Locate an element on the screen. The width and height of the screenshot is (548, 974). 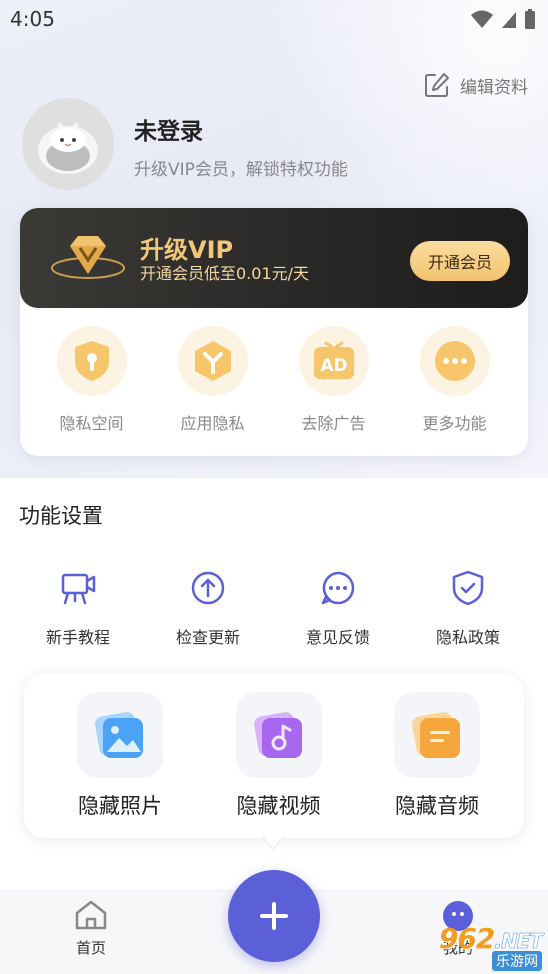
vip-subtitle: 开通会员低至0.01元/天 is located at coordinates (225, 273).